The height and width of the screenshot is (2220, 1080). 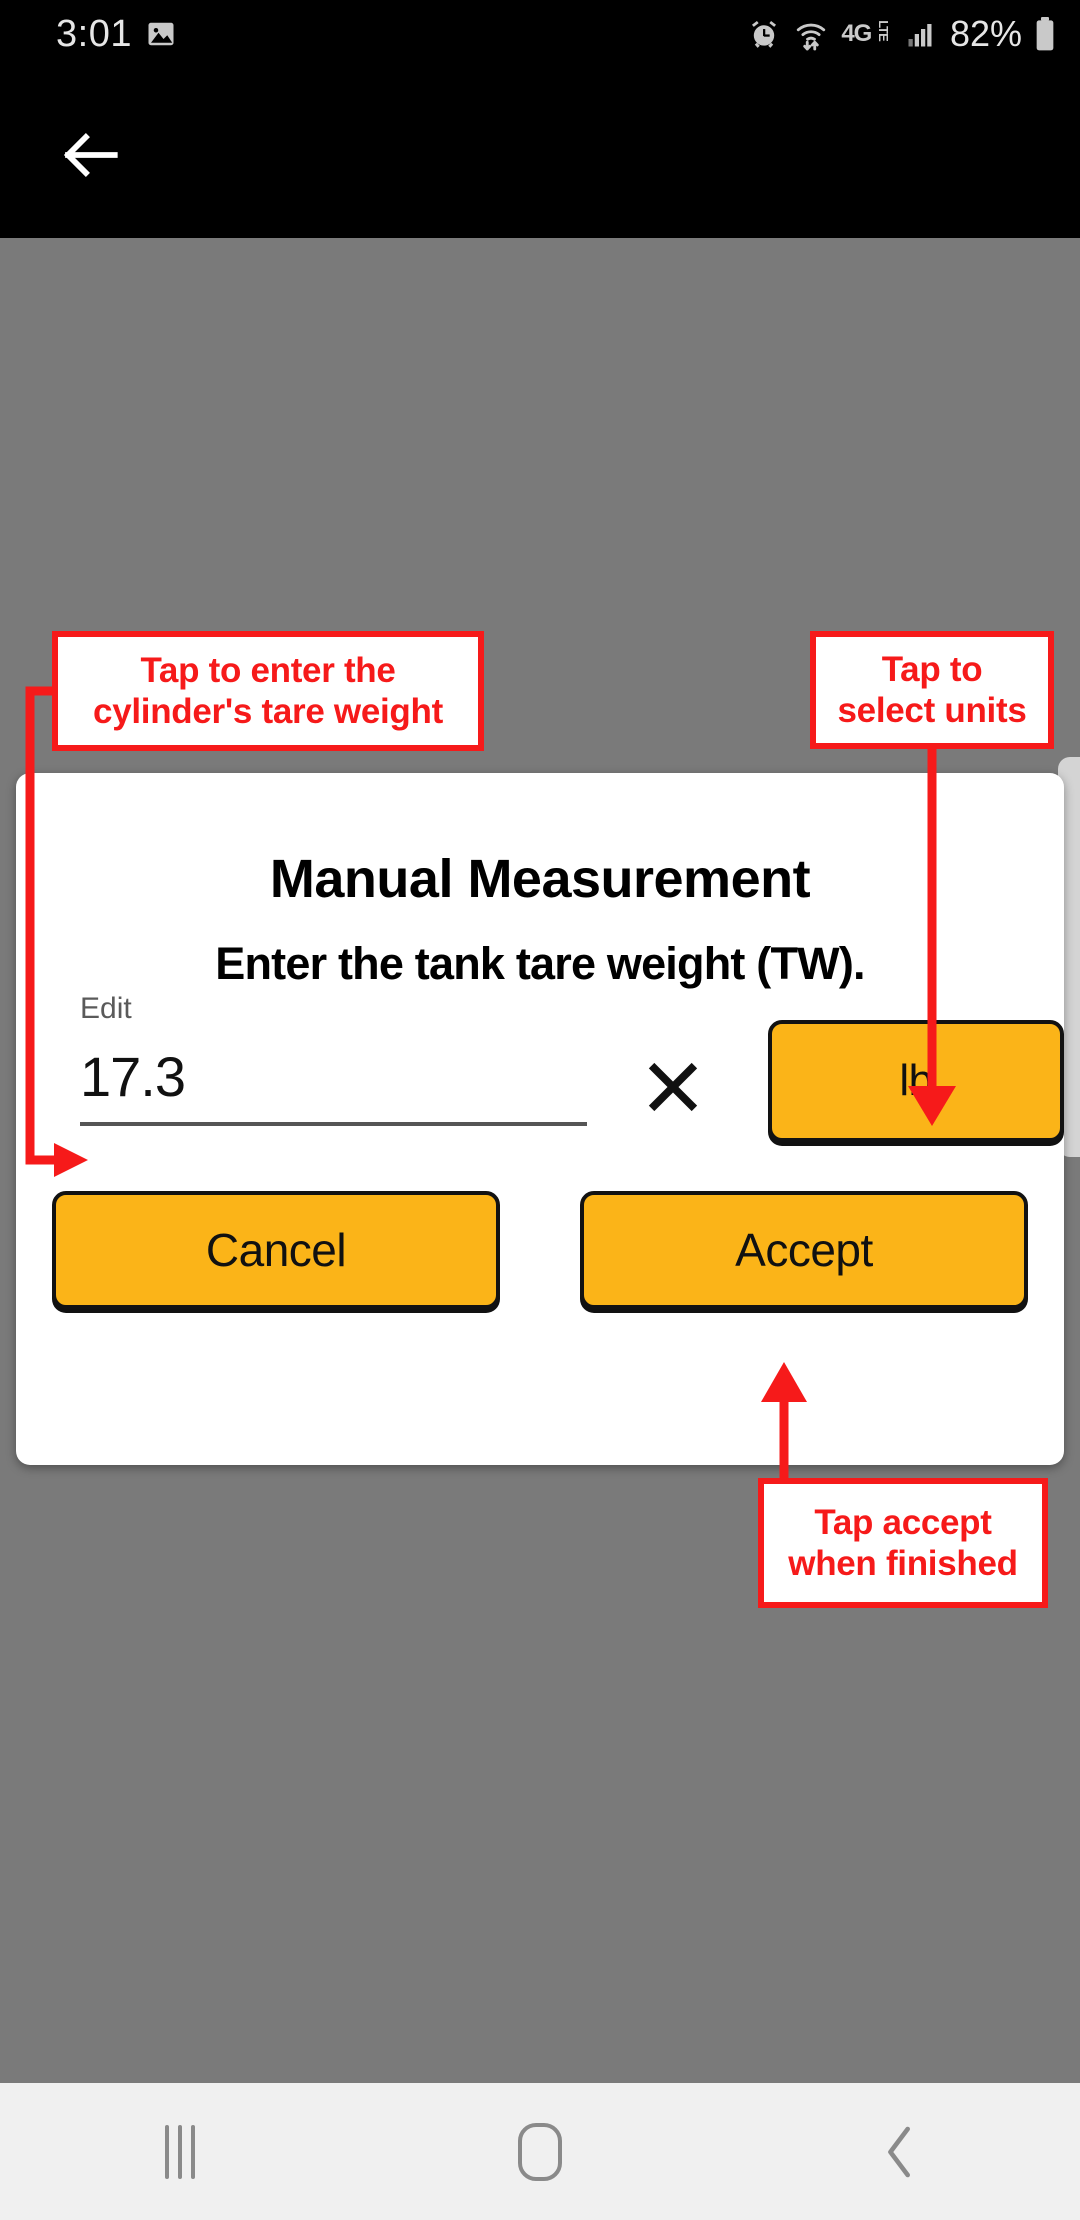 I want to click on cancel-button-label: Cancel, so click(x=276, y=1250).